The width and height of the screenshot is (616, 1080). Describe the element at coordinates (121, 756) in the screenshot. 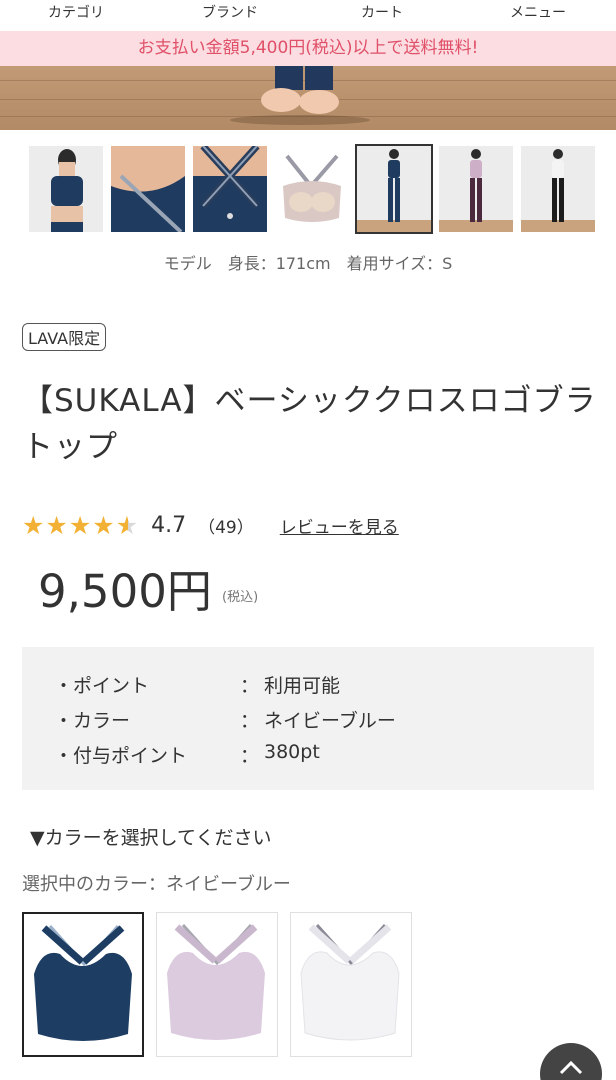

I see `info-label: ・付与ポイント` at that location.